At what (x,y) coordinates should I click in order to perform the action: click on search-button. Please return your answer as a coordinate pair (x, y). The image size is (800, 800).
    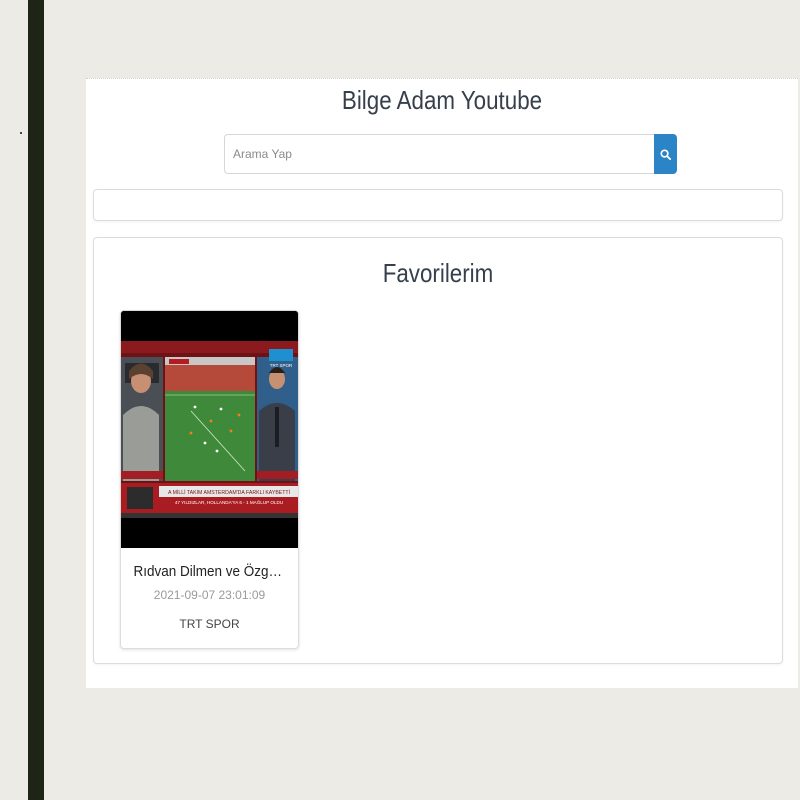
    Looking at the image, I should click on (665, 154).